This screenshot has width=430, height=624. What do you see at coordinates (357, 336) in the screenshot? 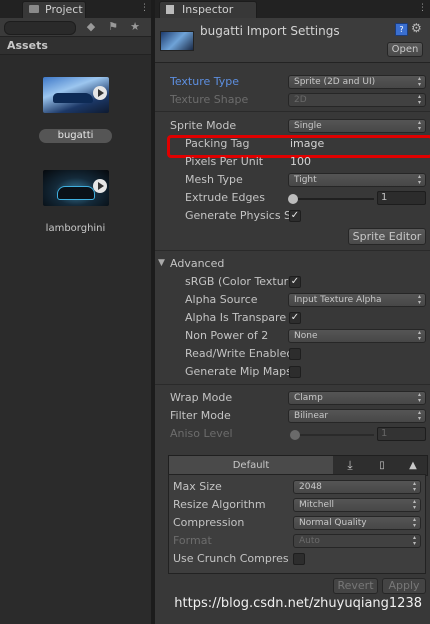
I see `non-power-of-2-dropdown: None` at bounding box center [357, 336].